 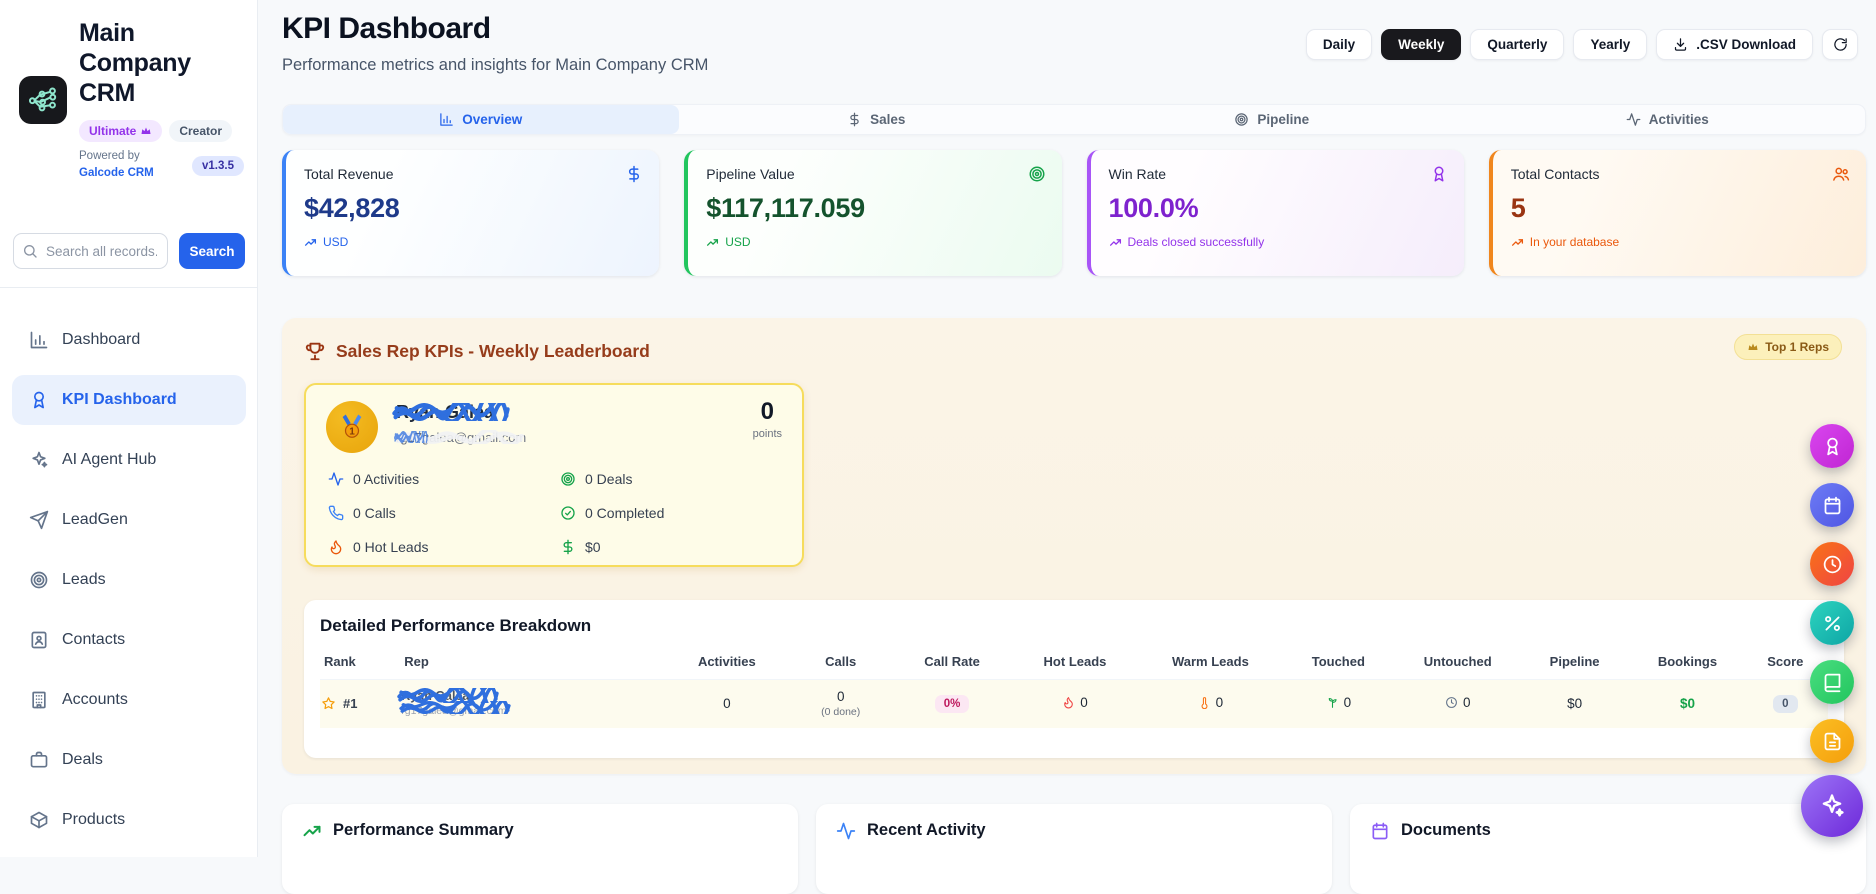 I want to click on rep-points-value: 0, so click(x=767, y=411).